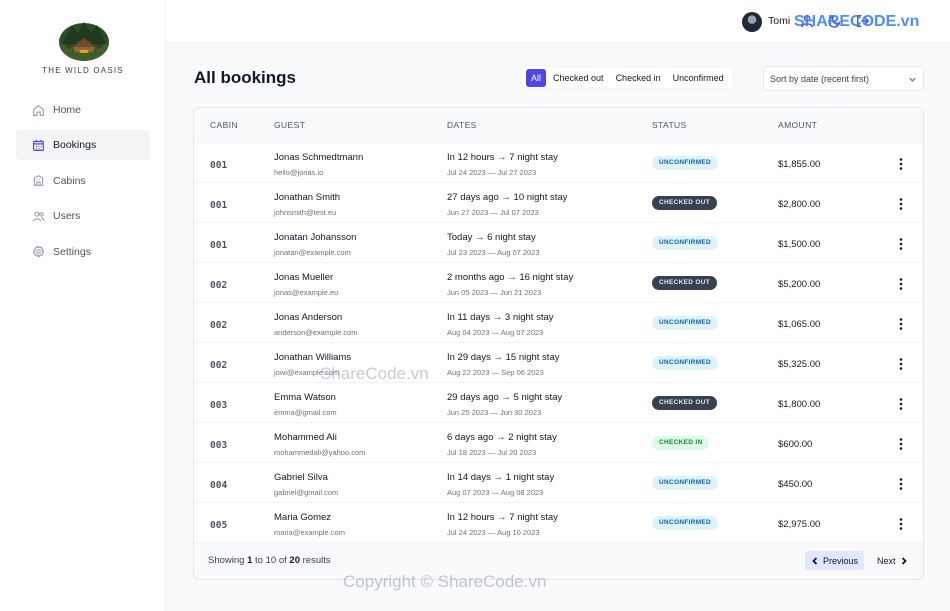  I want to click on guest-email: gabriel@gmail.com, so click(306, 492).